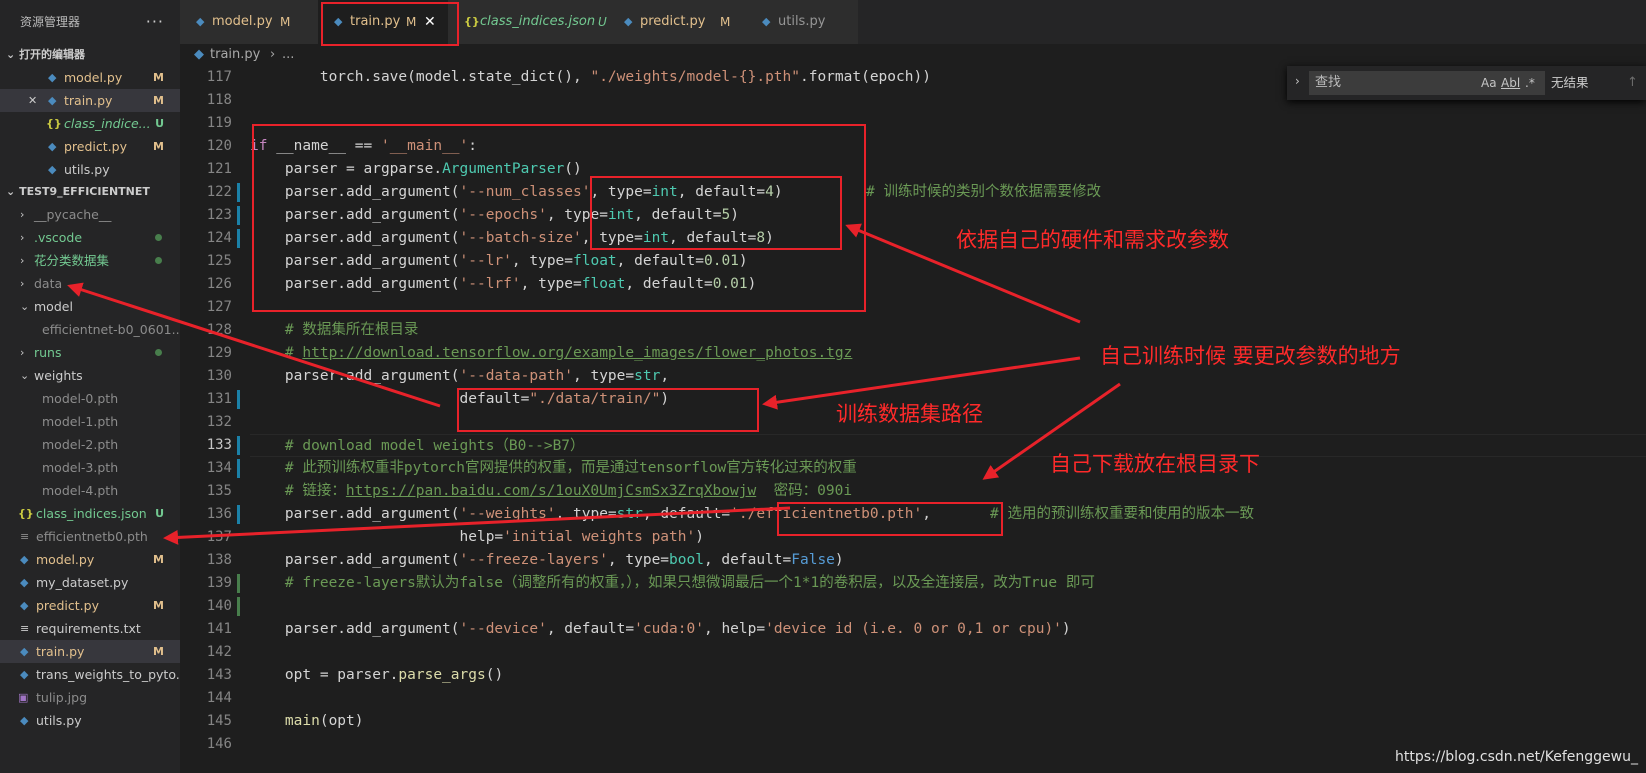 This screenshot has height=773, width=1646. What do you see at coordinates (1250, 356) in the screenshot?
I see `annotation-training-params: 自己训练时候 要更改参数的地方` at bounding box center [1250, 356].